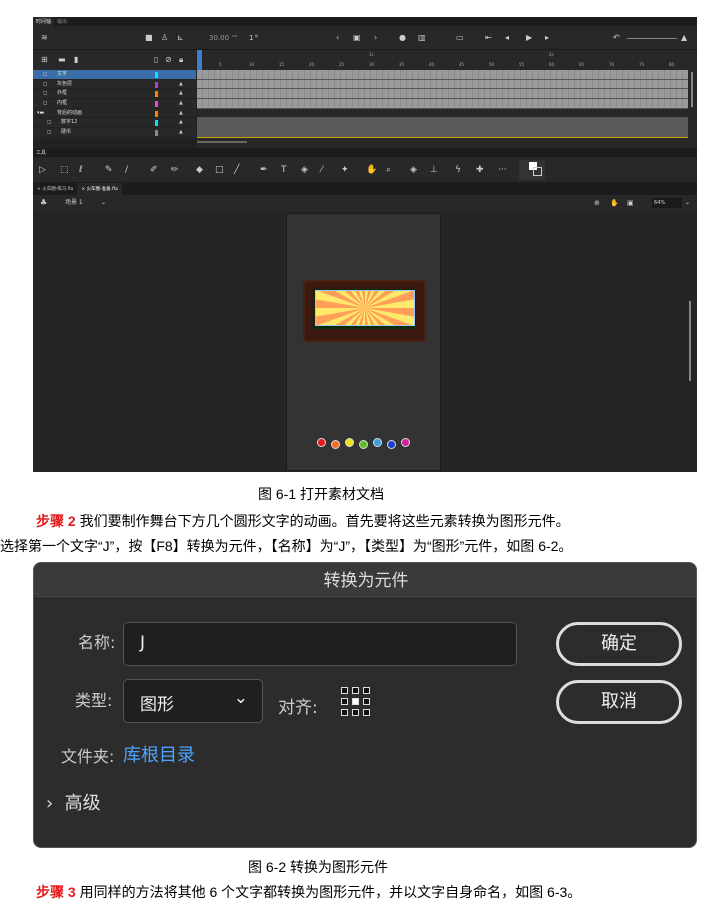 This screenshot has width=713, height=905. I want to click on file-tab-active: × 火车圈-准备.fla, so click(99, 189).